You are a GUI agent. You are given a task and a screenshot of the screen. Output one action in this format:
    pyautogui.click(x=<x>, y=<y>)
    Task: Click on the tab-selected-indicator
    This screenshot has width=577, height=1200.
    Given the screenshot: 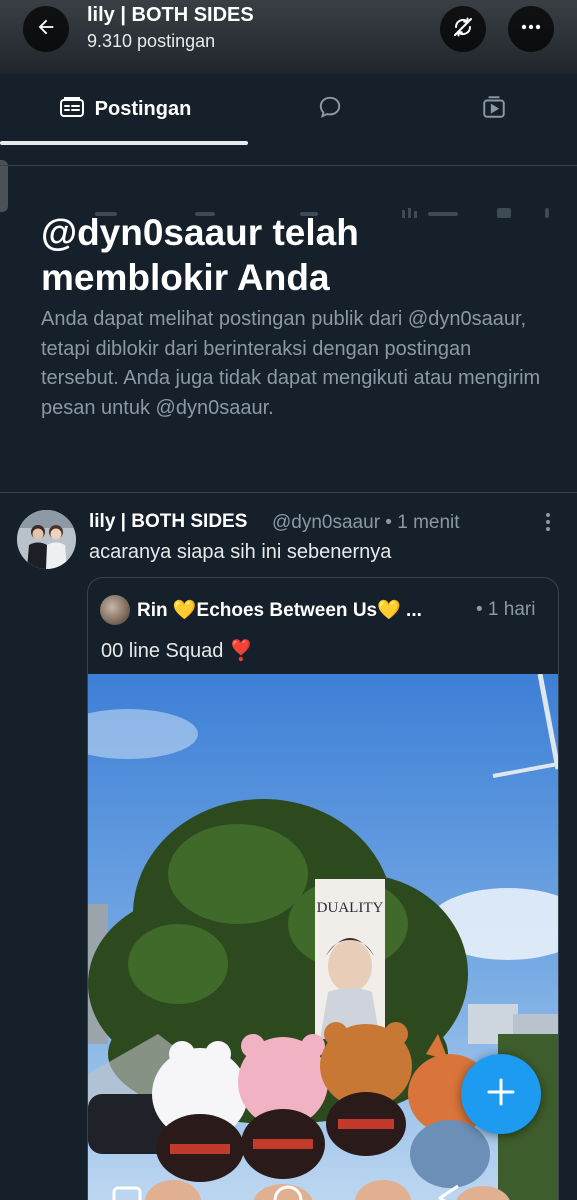 What is the action you would take?
    pyautogui.click(x=124, y=143)
    